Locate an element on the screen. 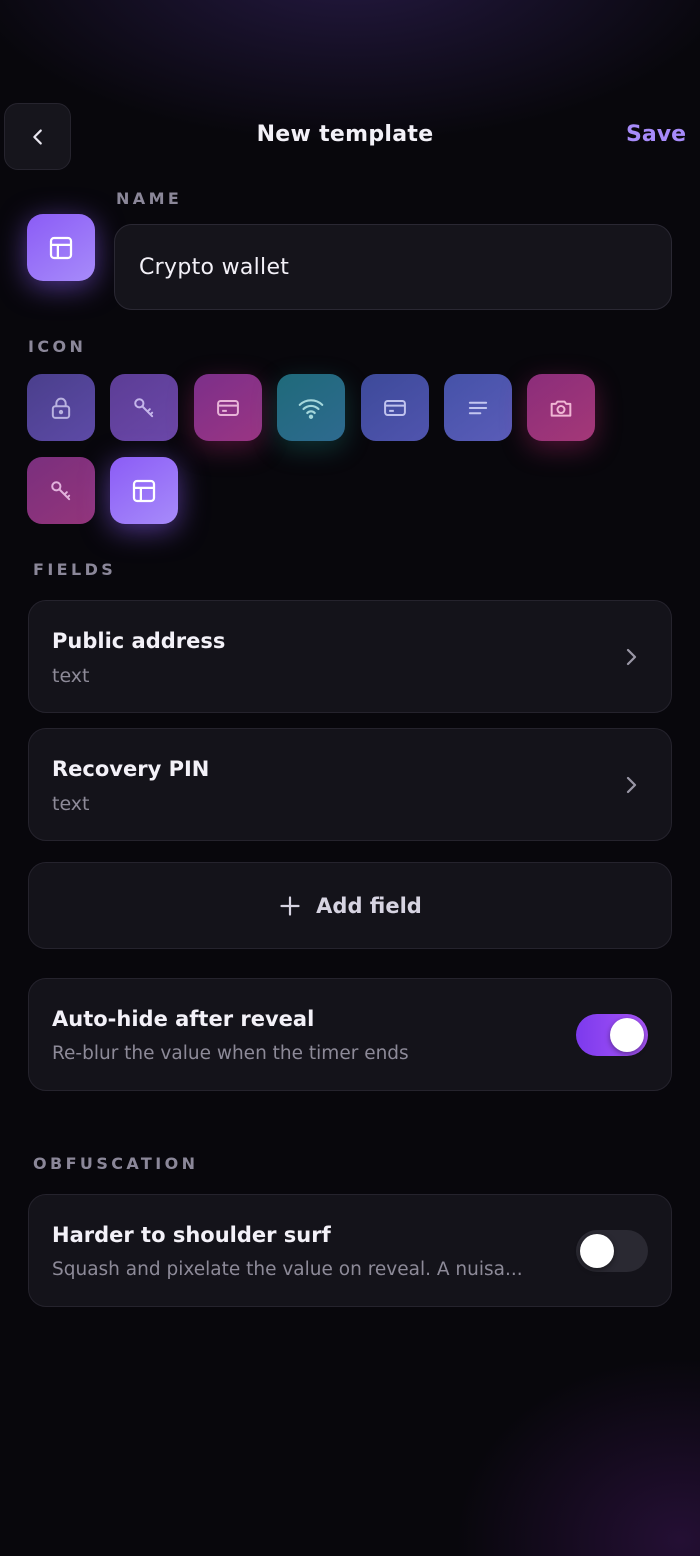 The height and width of the screenshot is (1556, 700). obfuscation-title: Harder to shoulder surf is located at coordinates (191, 1235).